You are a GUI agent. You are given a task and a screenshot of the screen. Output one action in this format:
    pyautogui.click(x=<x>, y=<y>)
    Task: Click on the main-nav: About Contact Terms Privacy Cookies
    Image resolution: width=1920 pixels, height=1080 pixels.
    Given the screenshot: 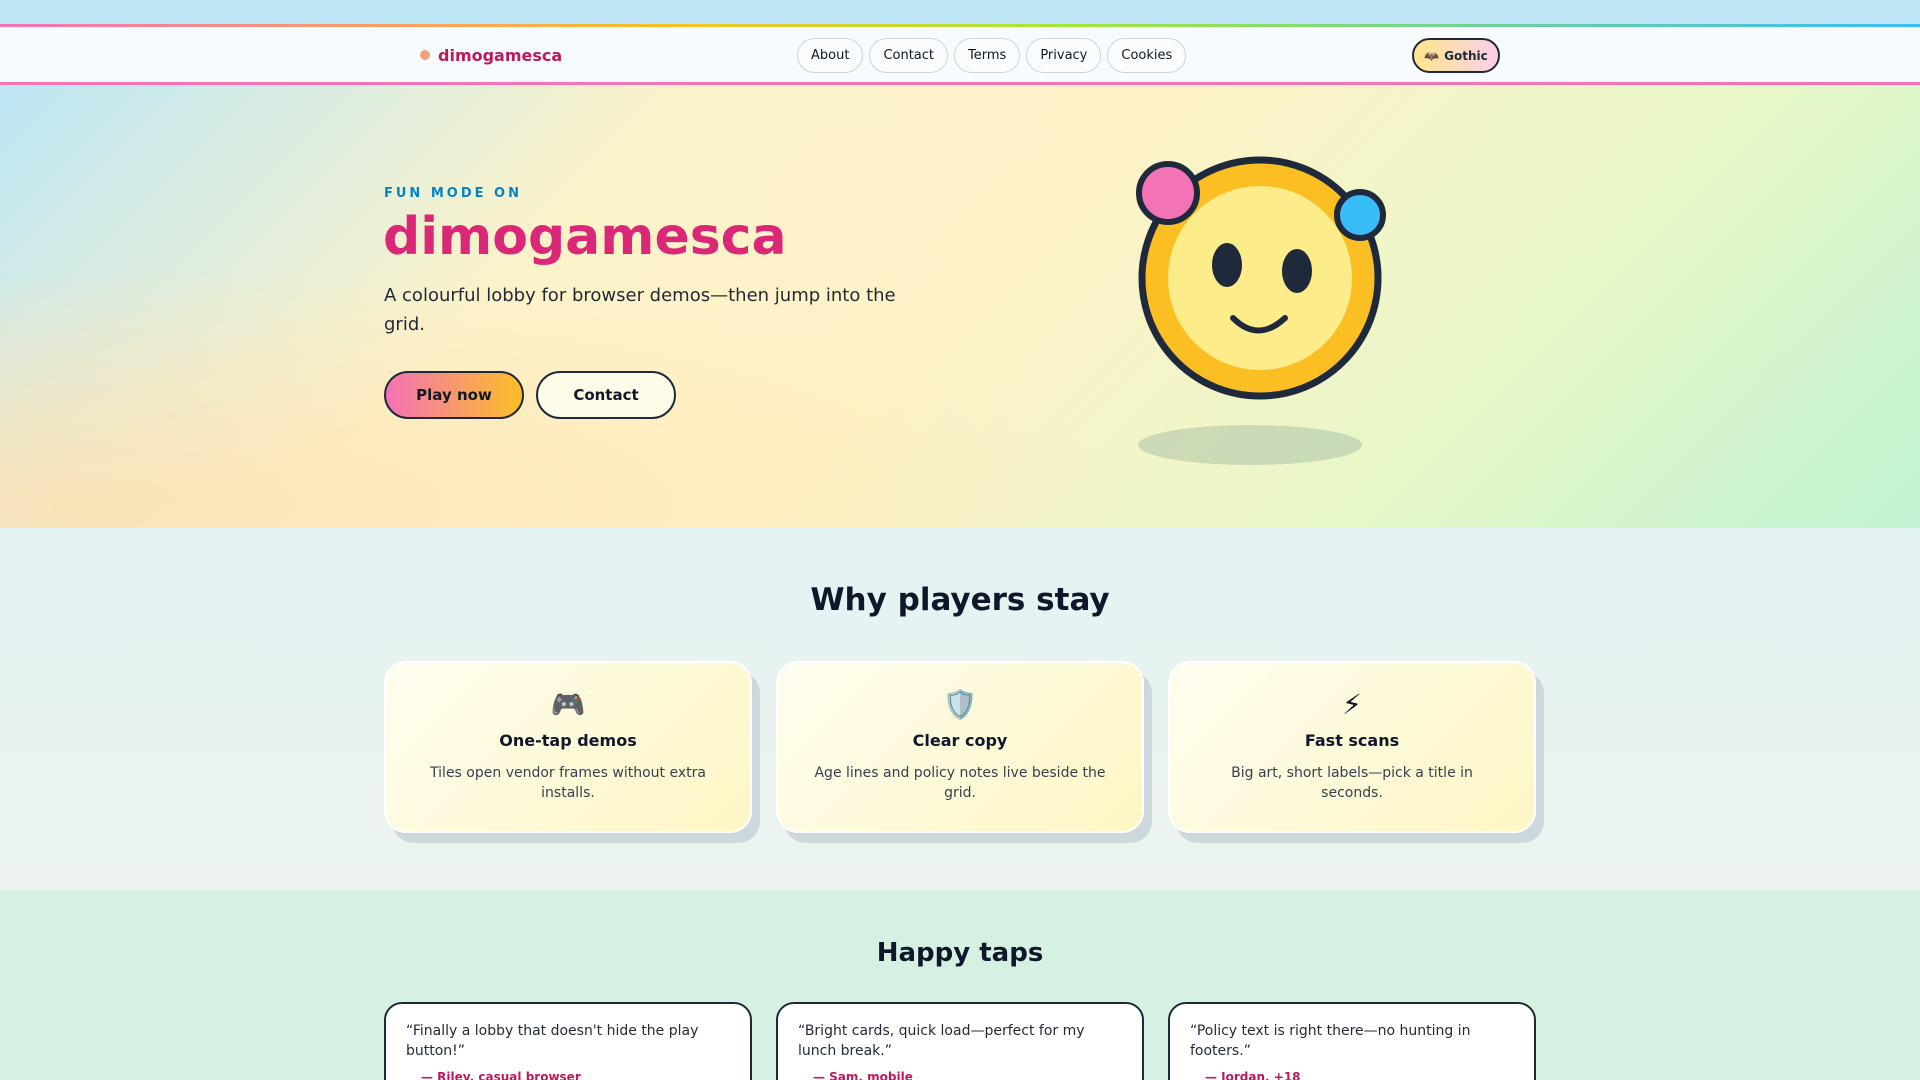 What is the action you would take?
    pyautogui.click(x=992, y=55)
    